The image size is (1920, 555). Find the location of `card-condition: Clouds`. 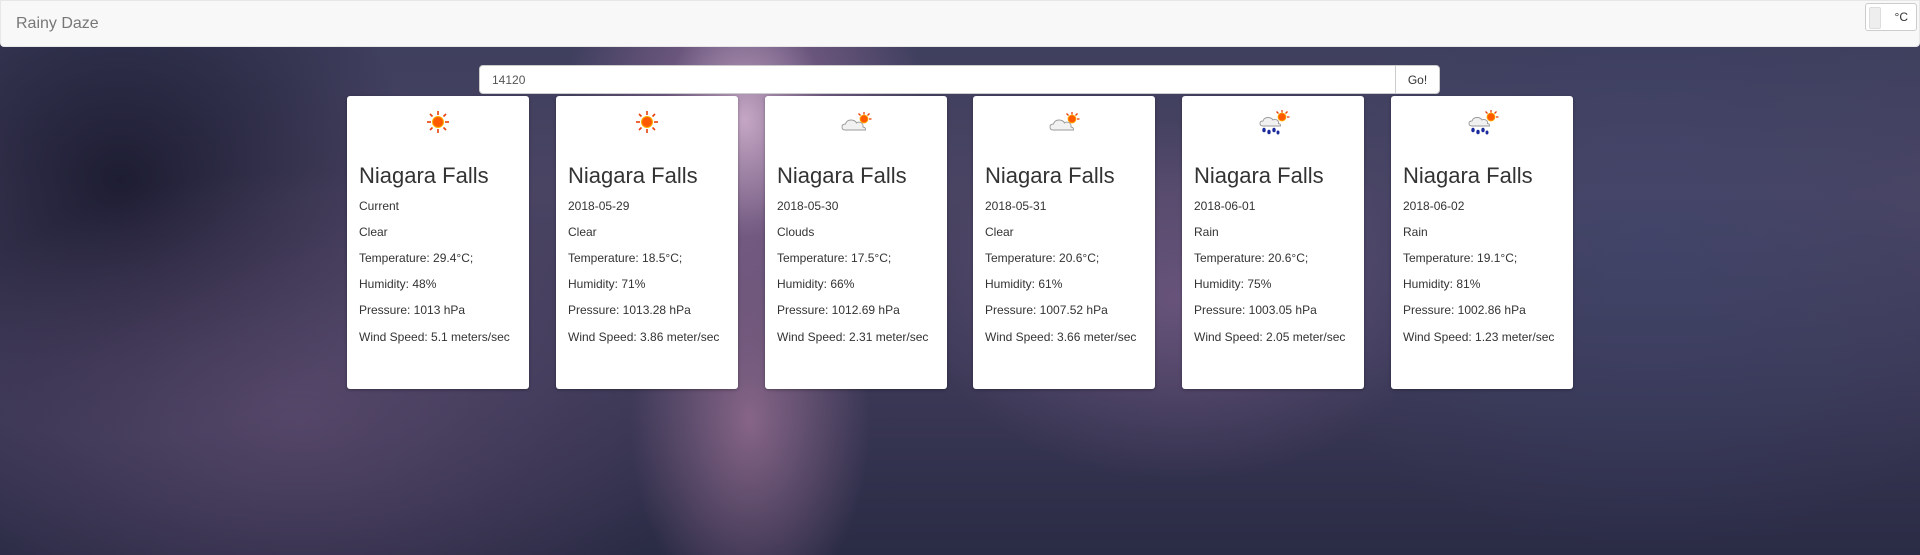

card-condition: Clouds is located at coordinates (796, 232).